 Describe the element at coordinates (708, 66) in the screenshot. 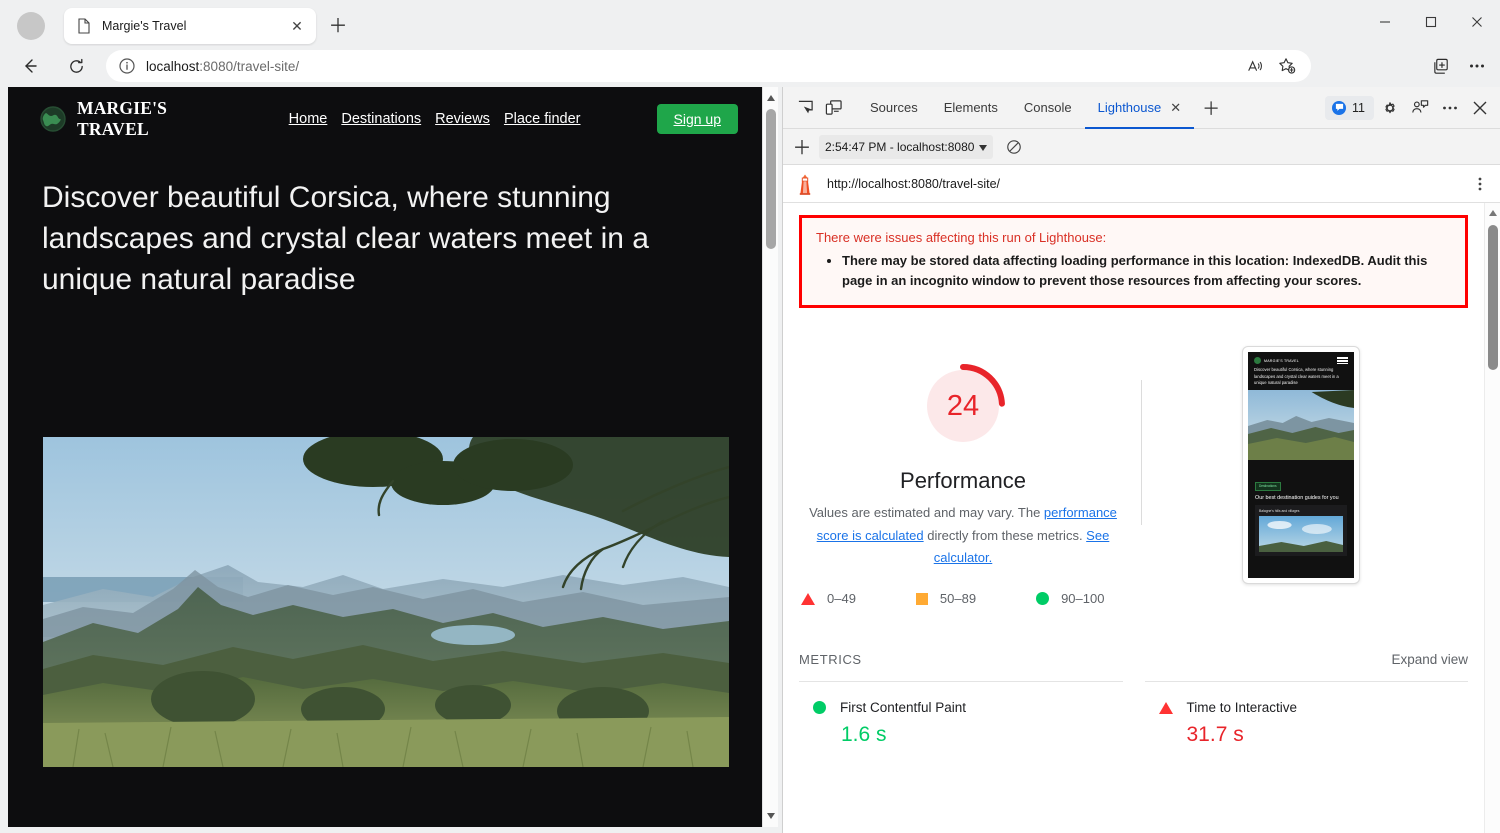

I see `address-bar: localhost:8080/travel-site/` at that location.